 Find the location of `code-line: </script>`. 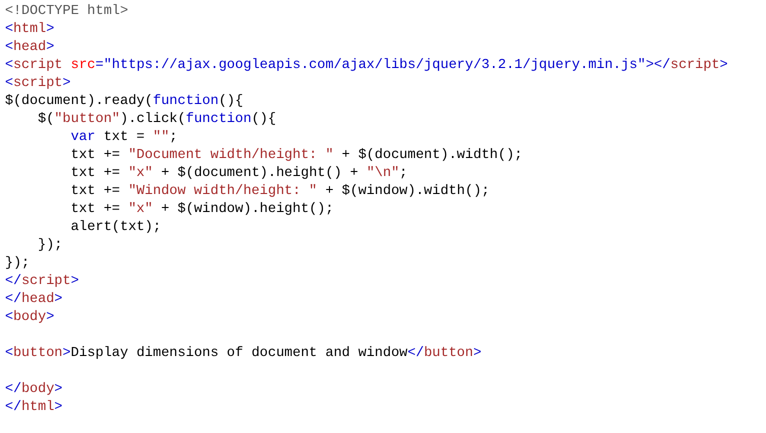

code-line: </script> is located at coordinates (42, 282).